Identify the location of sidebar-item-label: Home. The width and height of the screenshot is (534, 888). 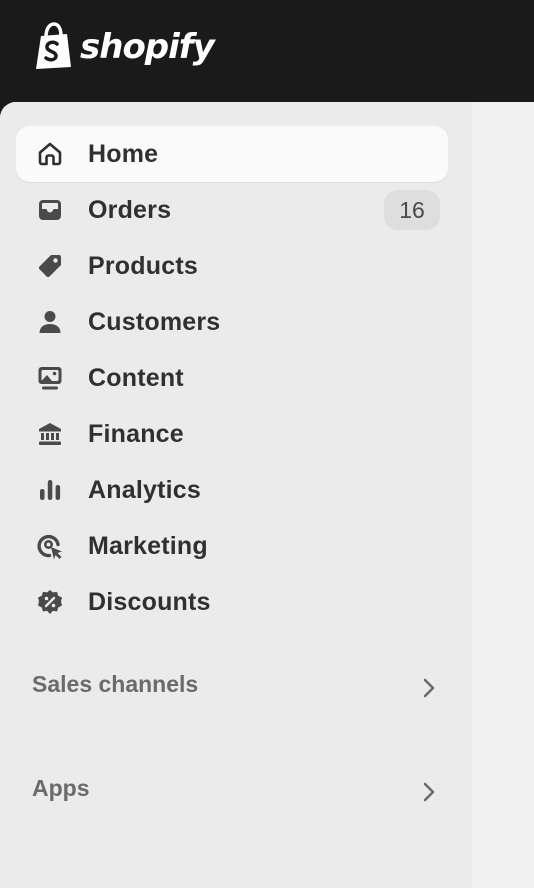
(123, 154).